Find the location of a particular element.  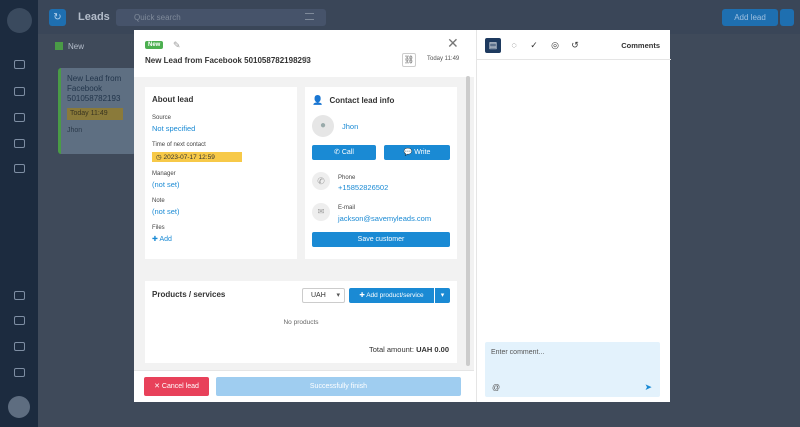

finish-button: Successfully finish is located at coordinates (338, 386).